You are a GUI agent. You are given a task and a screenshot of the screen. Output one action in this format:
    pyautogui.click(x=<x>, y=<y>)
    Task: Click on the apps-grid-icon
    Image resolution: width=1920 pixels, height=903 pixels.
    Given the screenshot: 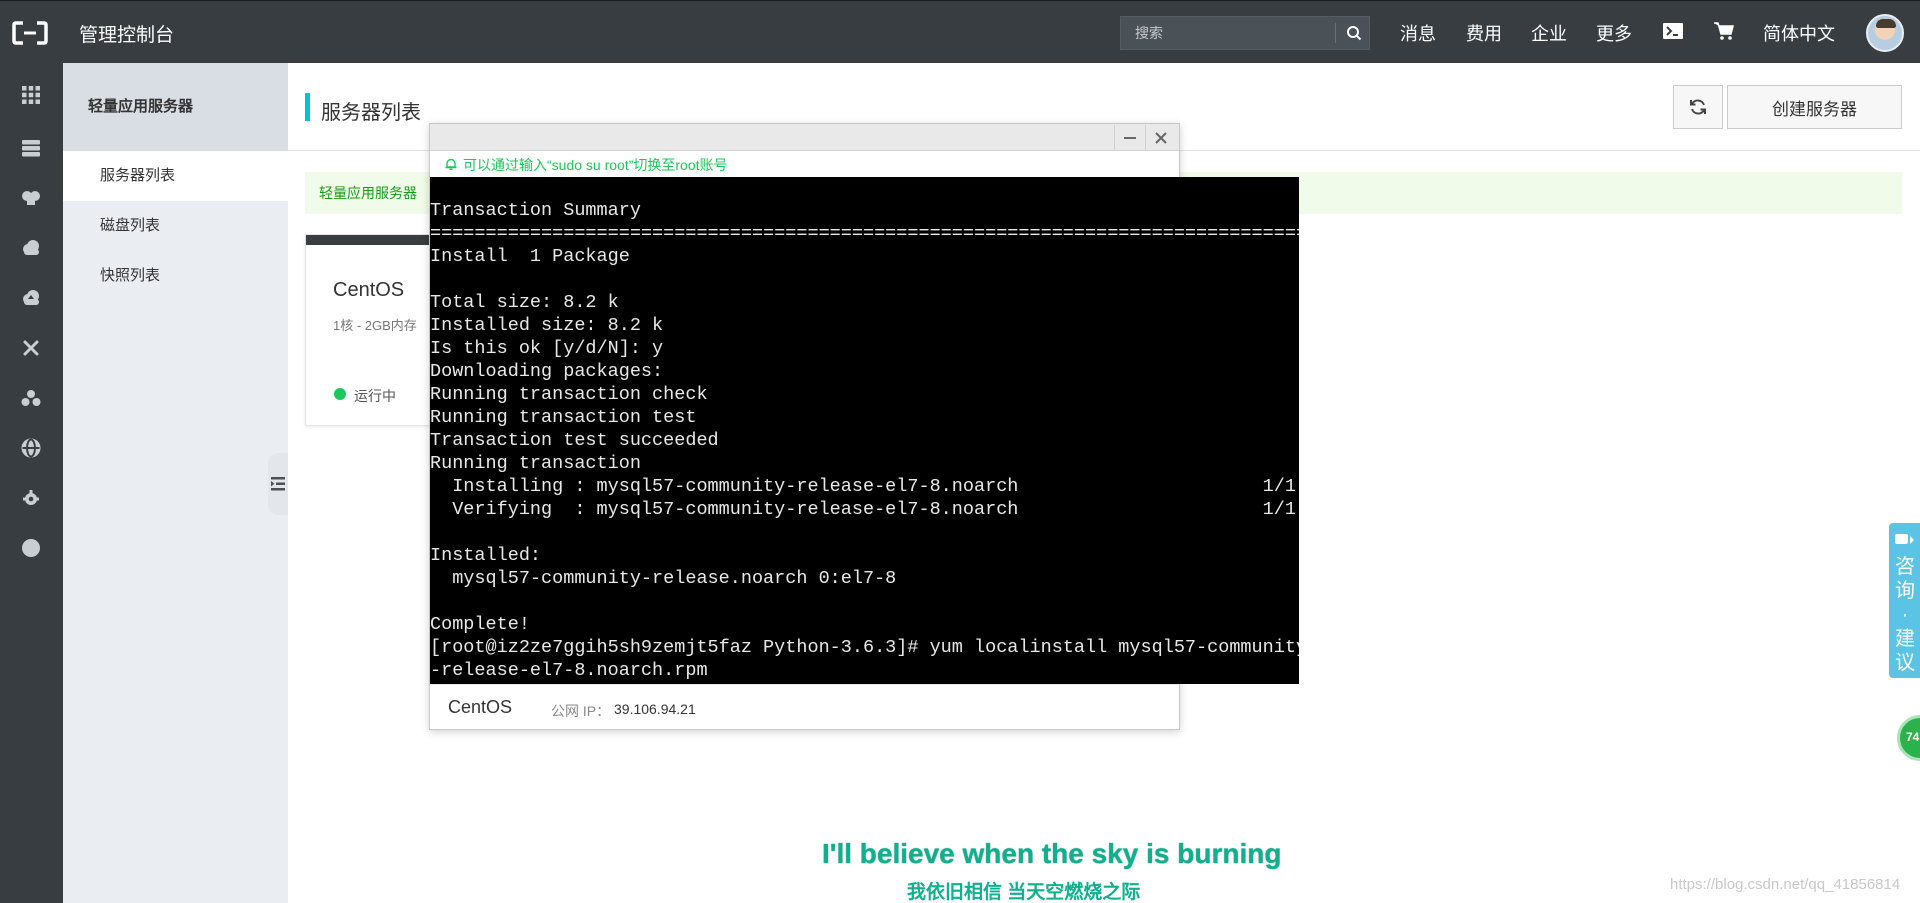 What is the action you would take?
    pyautogui.click(x=31, y=95)
    